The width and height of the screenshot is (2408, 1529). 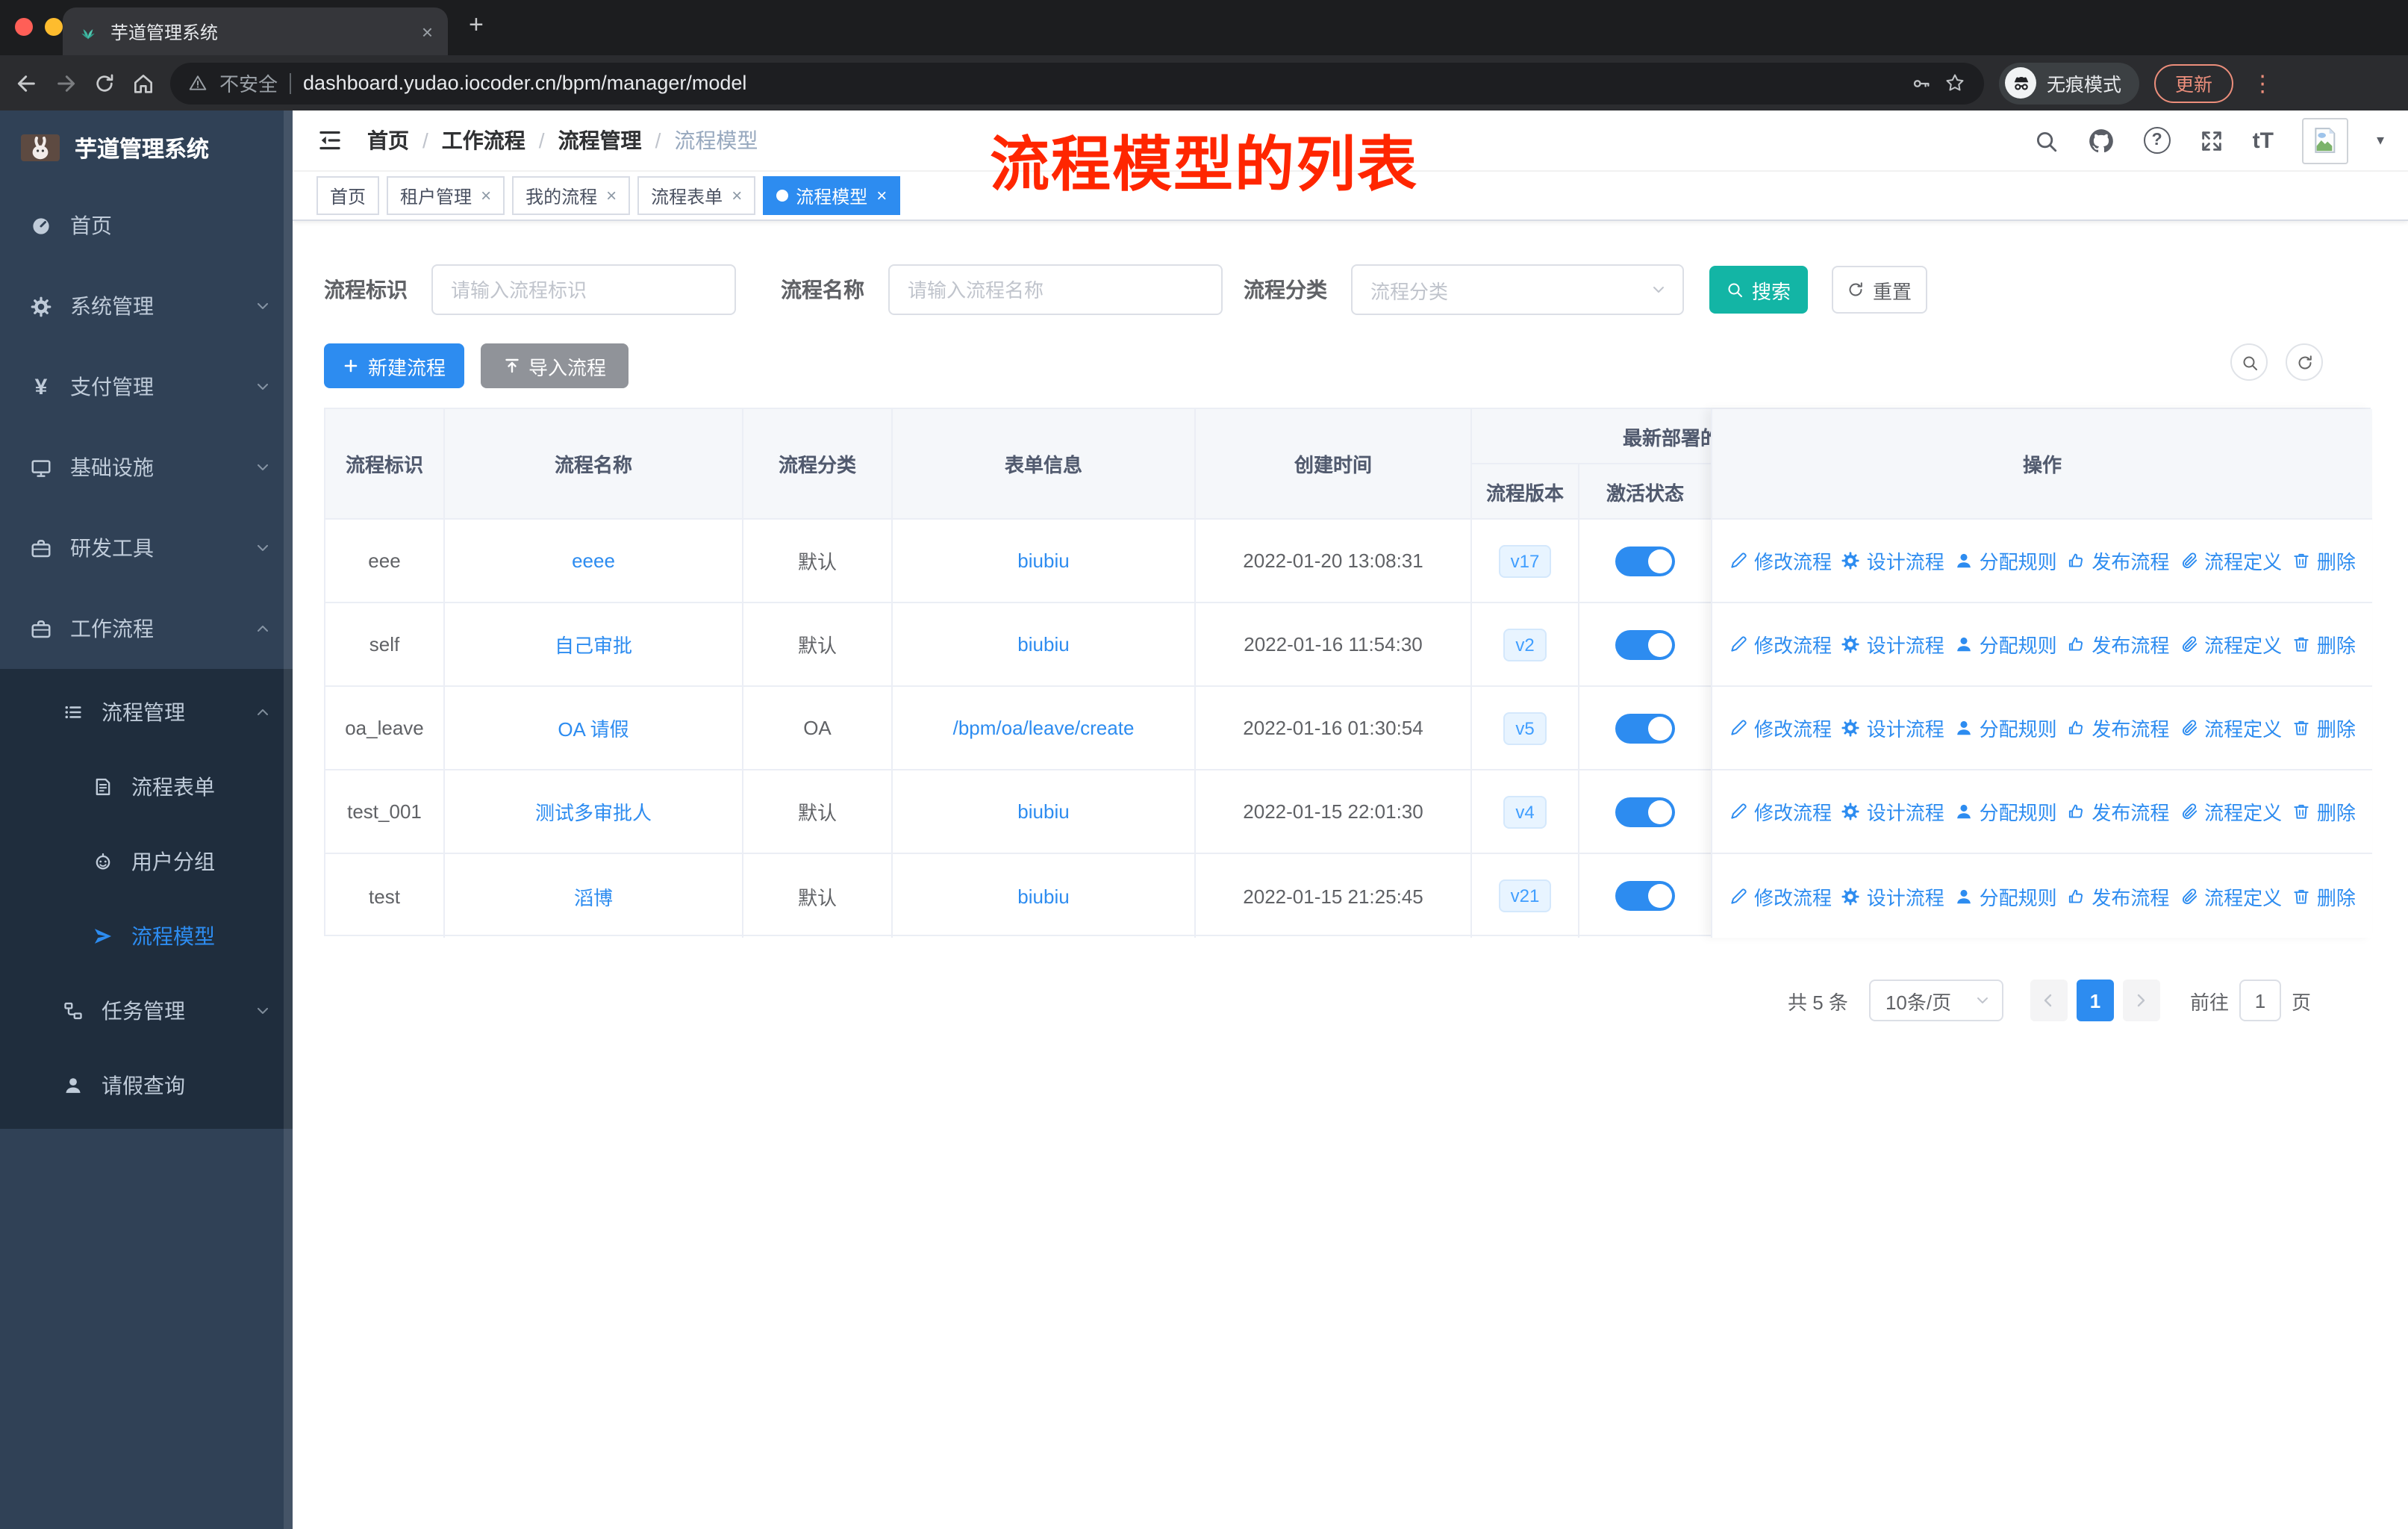 What do you see at coordinates (427, 32) in the screenshot?
I see `tab-close-icon: ×` at bounding box center [427, 32].